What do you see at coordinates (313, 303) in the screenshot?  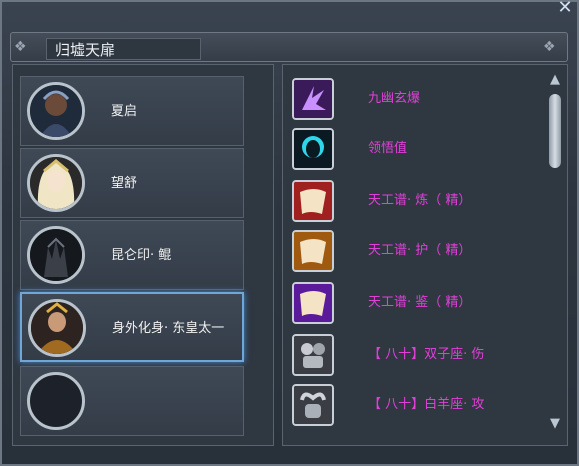 I see `scroll-purple-icon` at bounding box center [313, 303].